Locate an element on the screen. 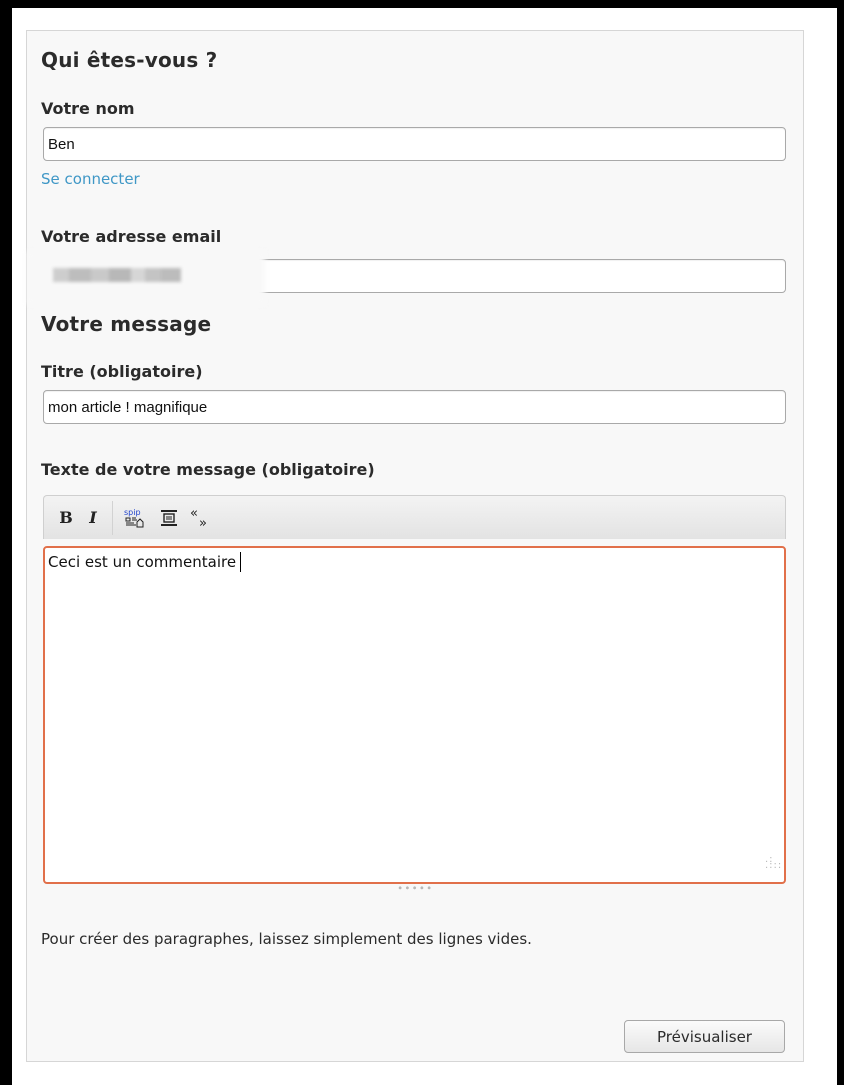  svg-text: spip is located at coordinates (132, 512).